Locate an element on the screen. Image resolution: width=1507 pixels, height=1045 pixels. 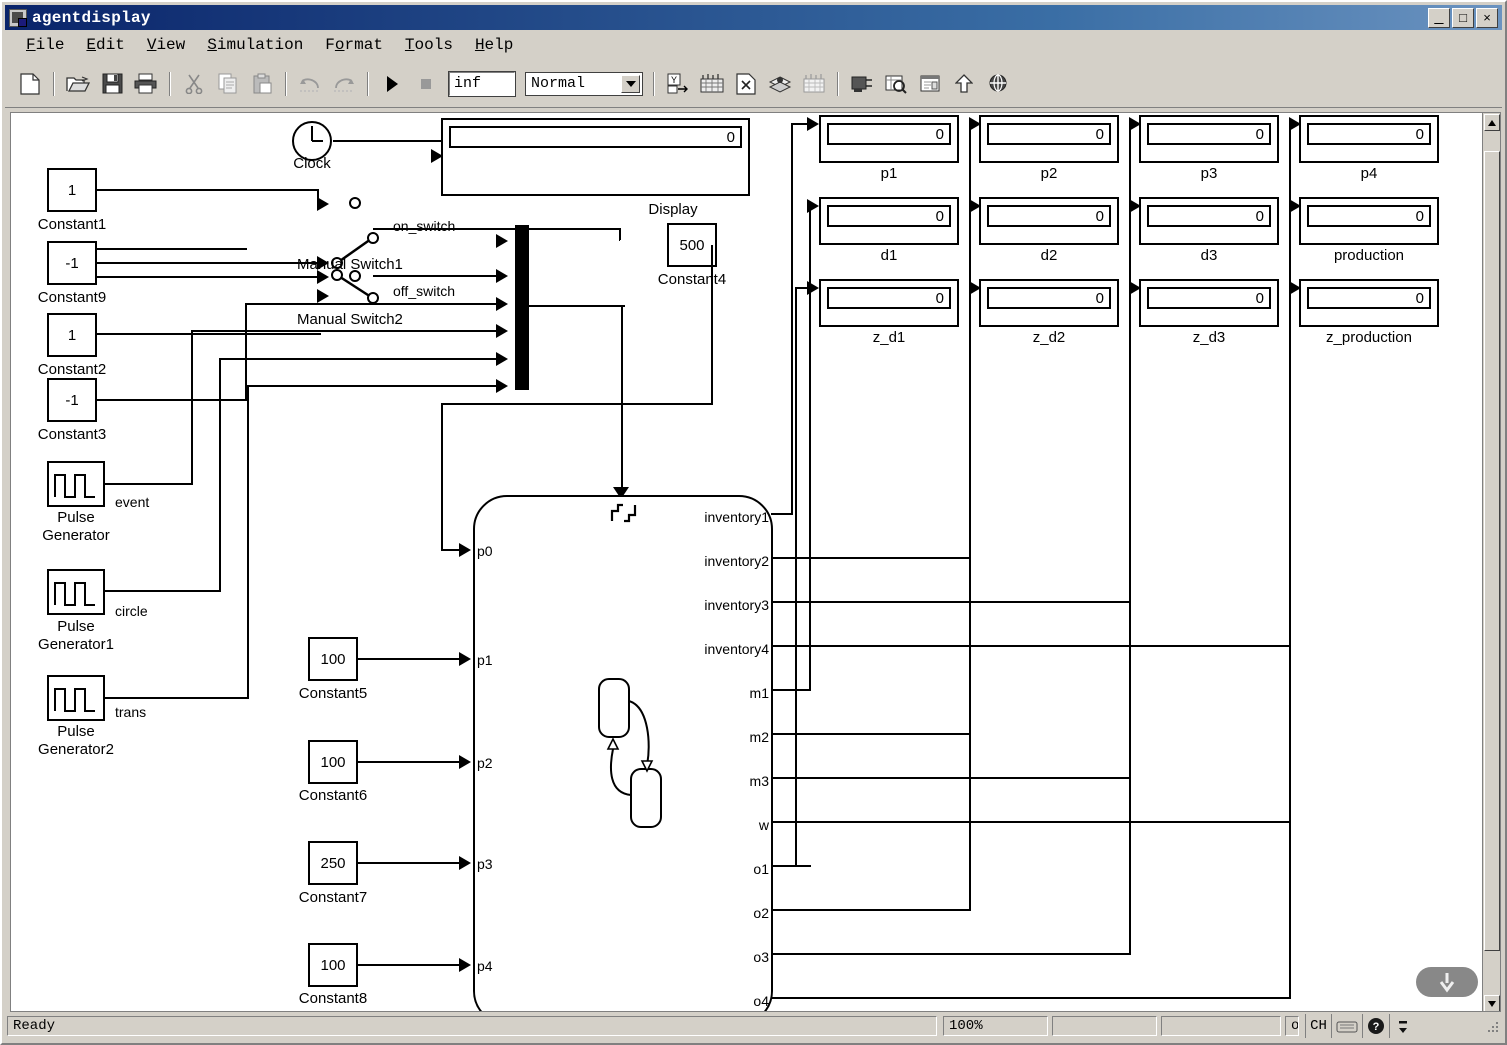
build-model-icon is located at coordinates (712, 84).